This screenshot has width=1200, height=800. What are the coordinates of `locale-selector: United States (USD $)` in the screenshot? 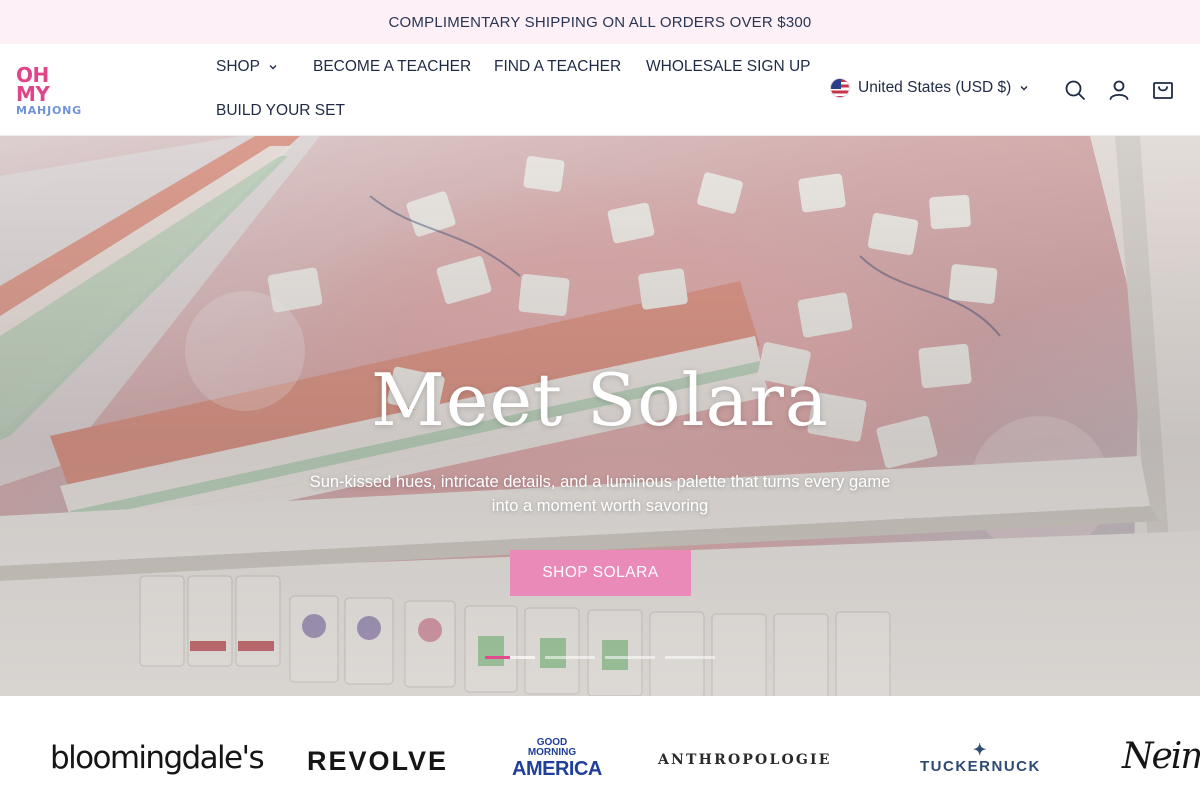 It's located at (929, 88).